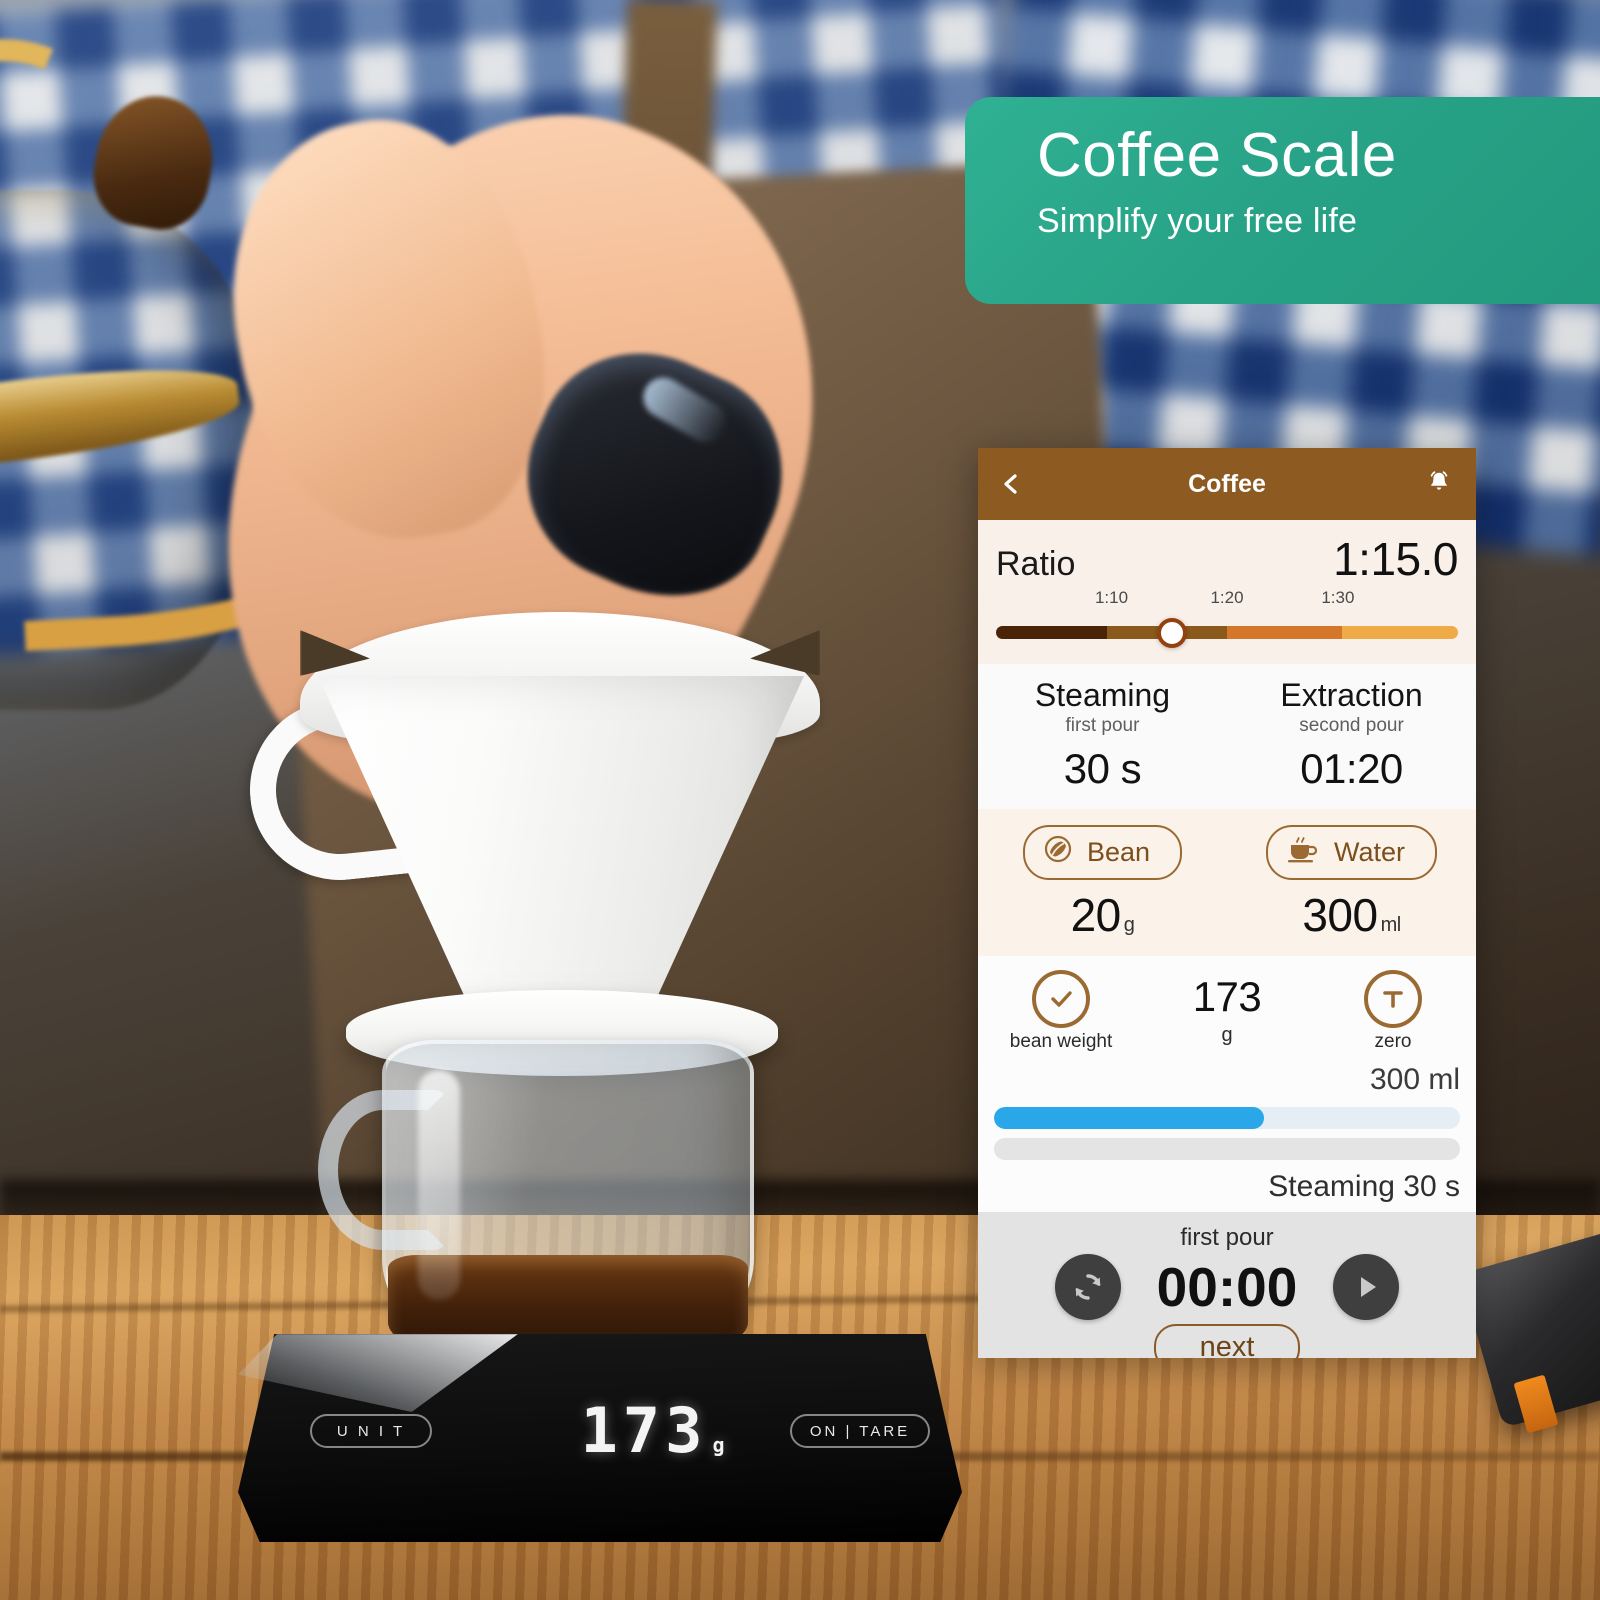 The height and width of the screenshot is (1600, 1600). Describe the element at coordinates (1351, 769) in the screenshot. I see `pour-stage-time: 01:20` at that location.